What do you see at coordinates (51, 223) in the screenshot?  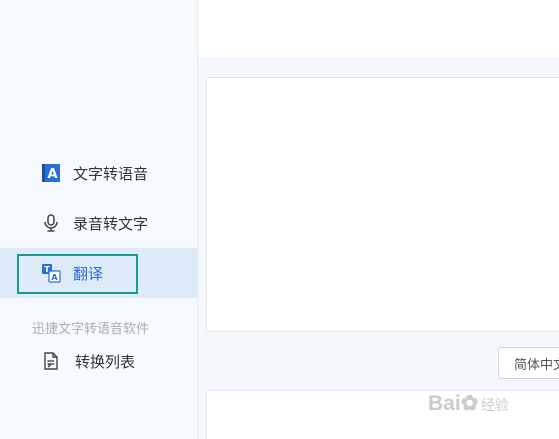 I see `microphone-icon` at bounding box center [51, 223].